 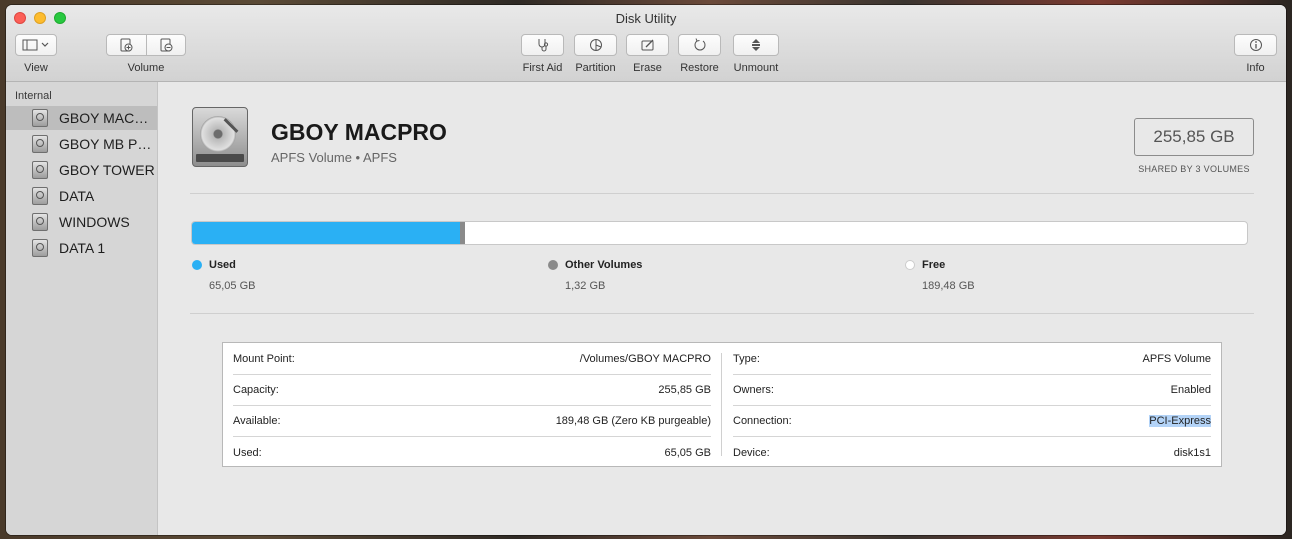 I want to click on info-icon, so click(x=1255, y=45).